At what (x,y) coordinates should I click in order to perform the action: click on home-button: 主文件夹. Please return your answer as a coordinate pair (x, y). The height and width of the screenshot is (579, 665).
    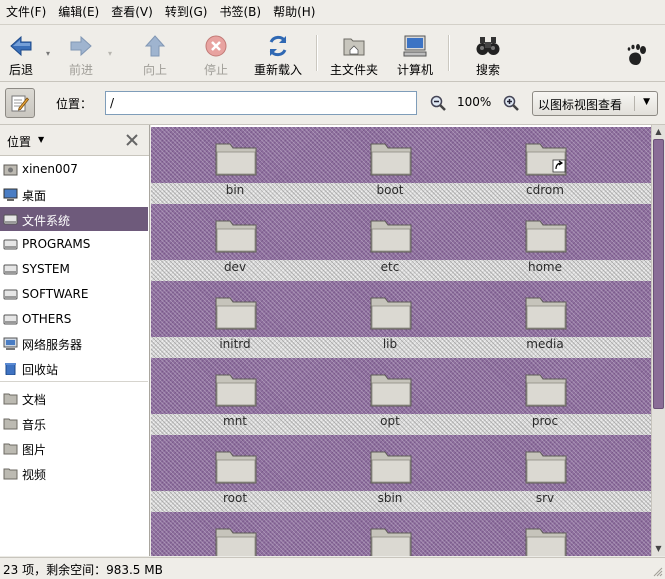
    Looking at the image, I should click on (354, 53).